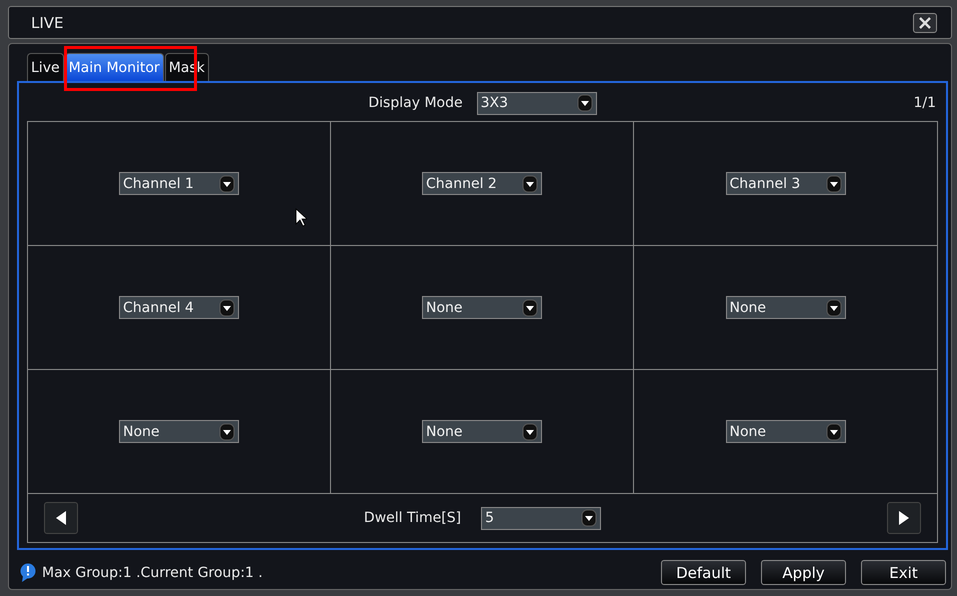  Describe the element at coordinates (541, 518) in the screenshot. I see `dwell-time-dropdown: 5` at that location.